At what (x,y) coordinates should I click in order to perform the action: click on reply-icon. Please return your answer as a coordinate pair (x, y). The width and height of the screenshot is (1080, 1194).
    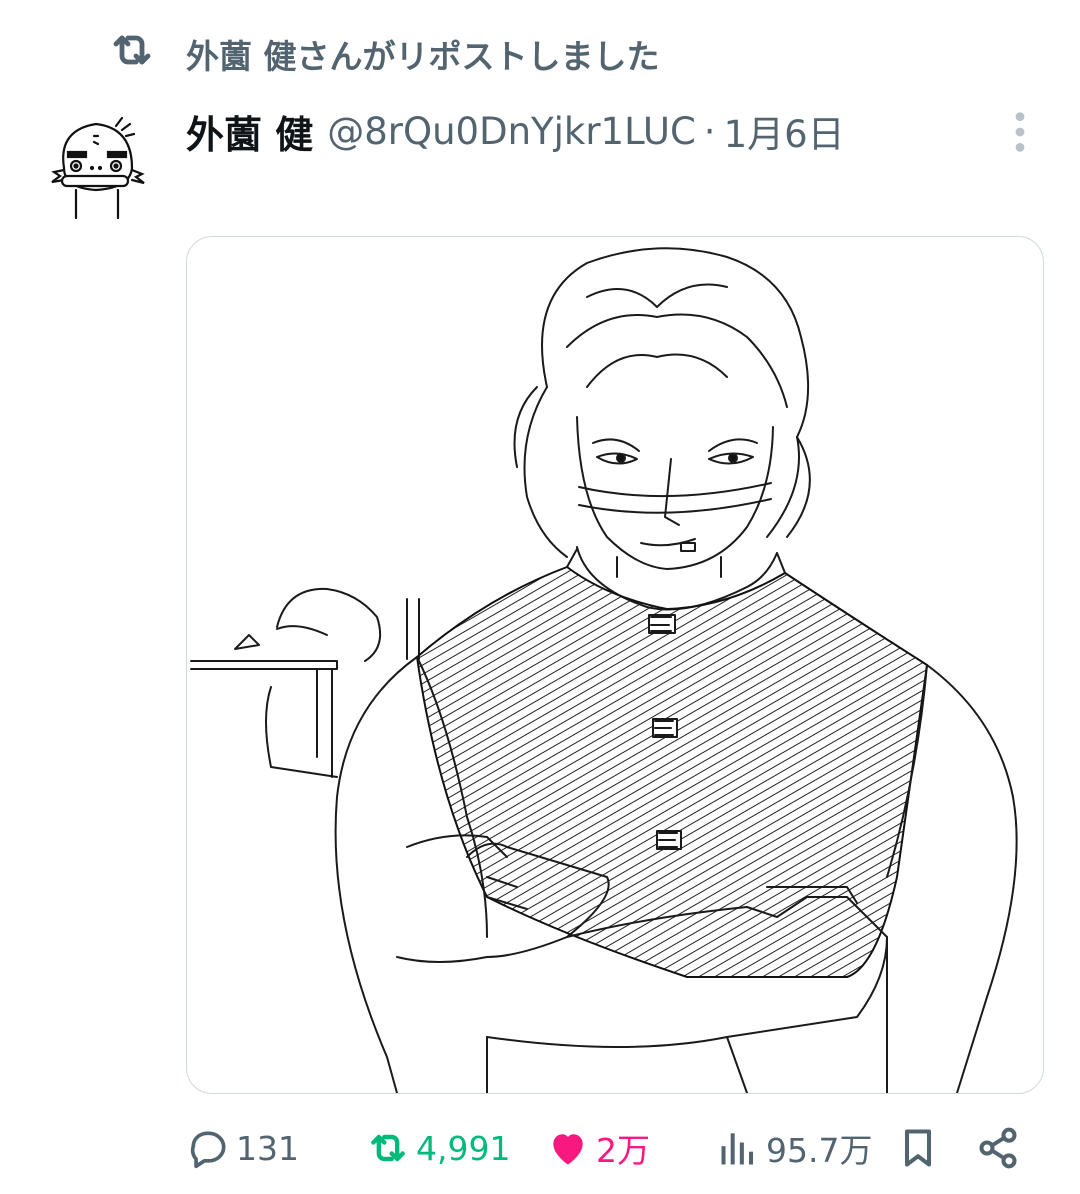
    Looking at the image, I should click on (208, 1150).